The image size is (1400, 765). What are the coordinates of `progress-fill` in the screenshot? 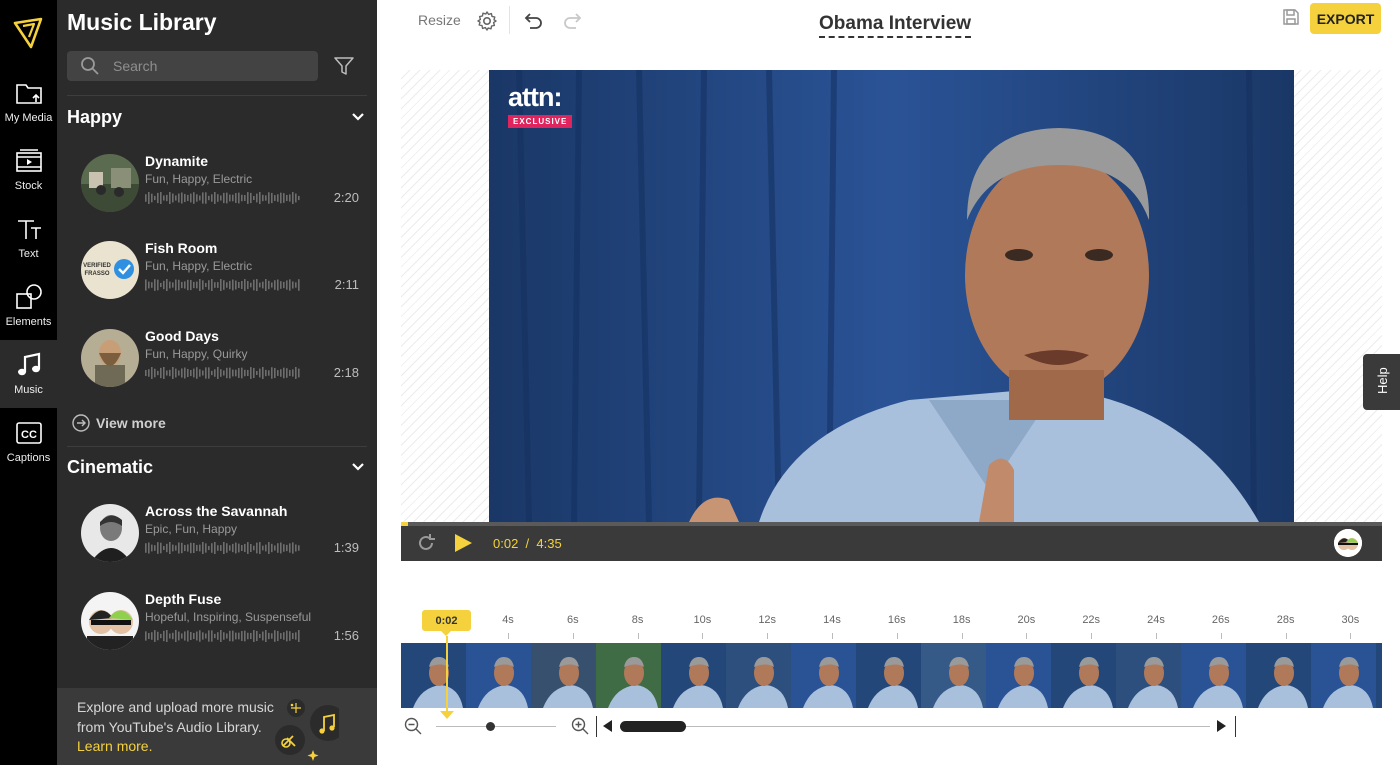 It's located at (404, 524).